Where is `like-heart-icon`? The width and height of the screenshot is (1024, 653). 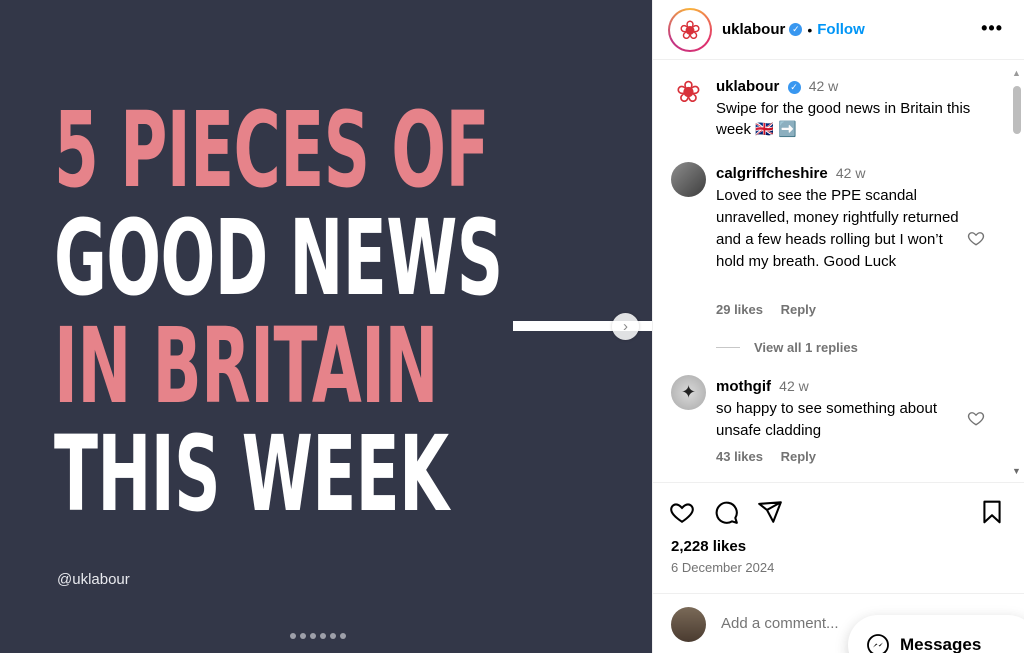 like-heart-icon is located at coordinates (682, 512).